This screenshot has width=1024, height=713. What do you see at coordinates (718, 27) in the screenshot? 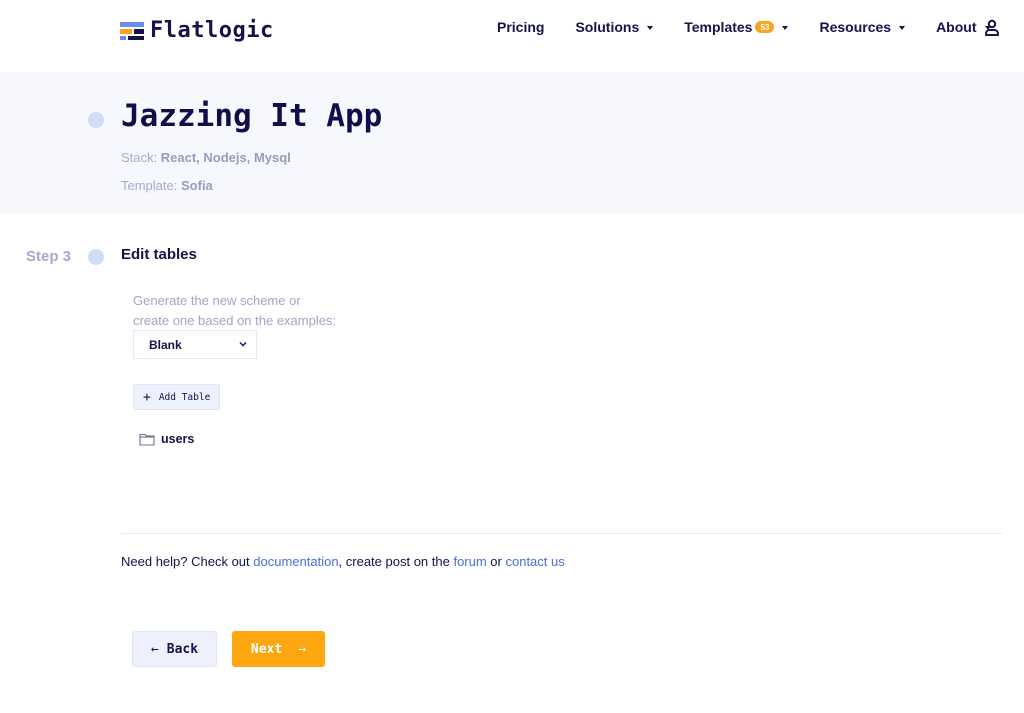
I see `nav-templates-label: Templates` at bounding box center [718, 27].